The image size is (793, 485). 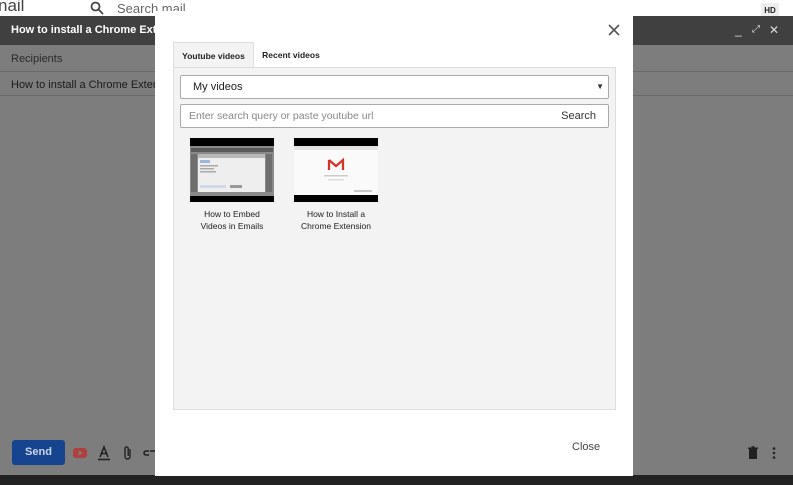 What do you see at coordinates (600, 86) in the screenshot?
I see `chevron-down-icon: ▼` at bounding box center [600, 86].